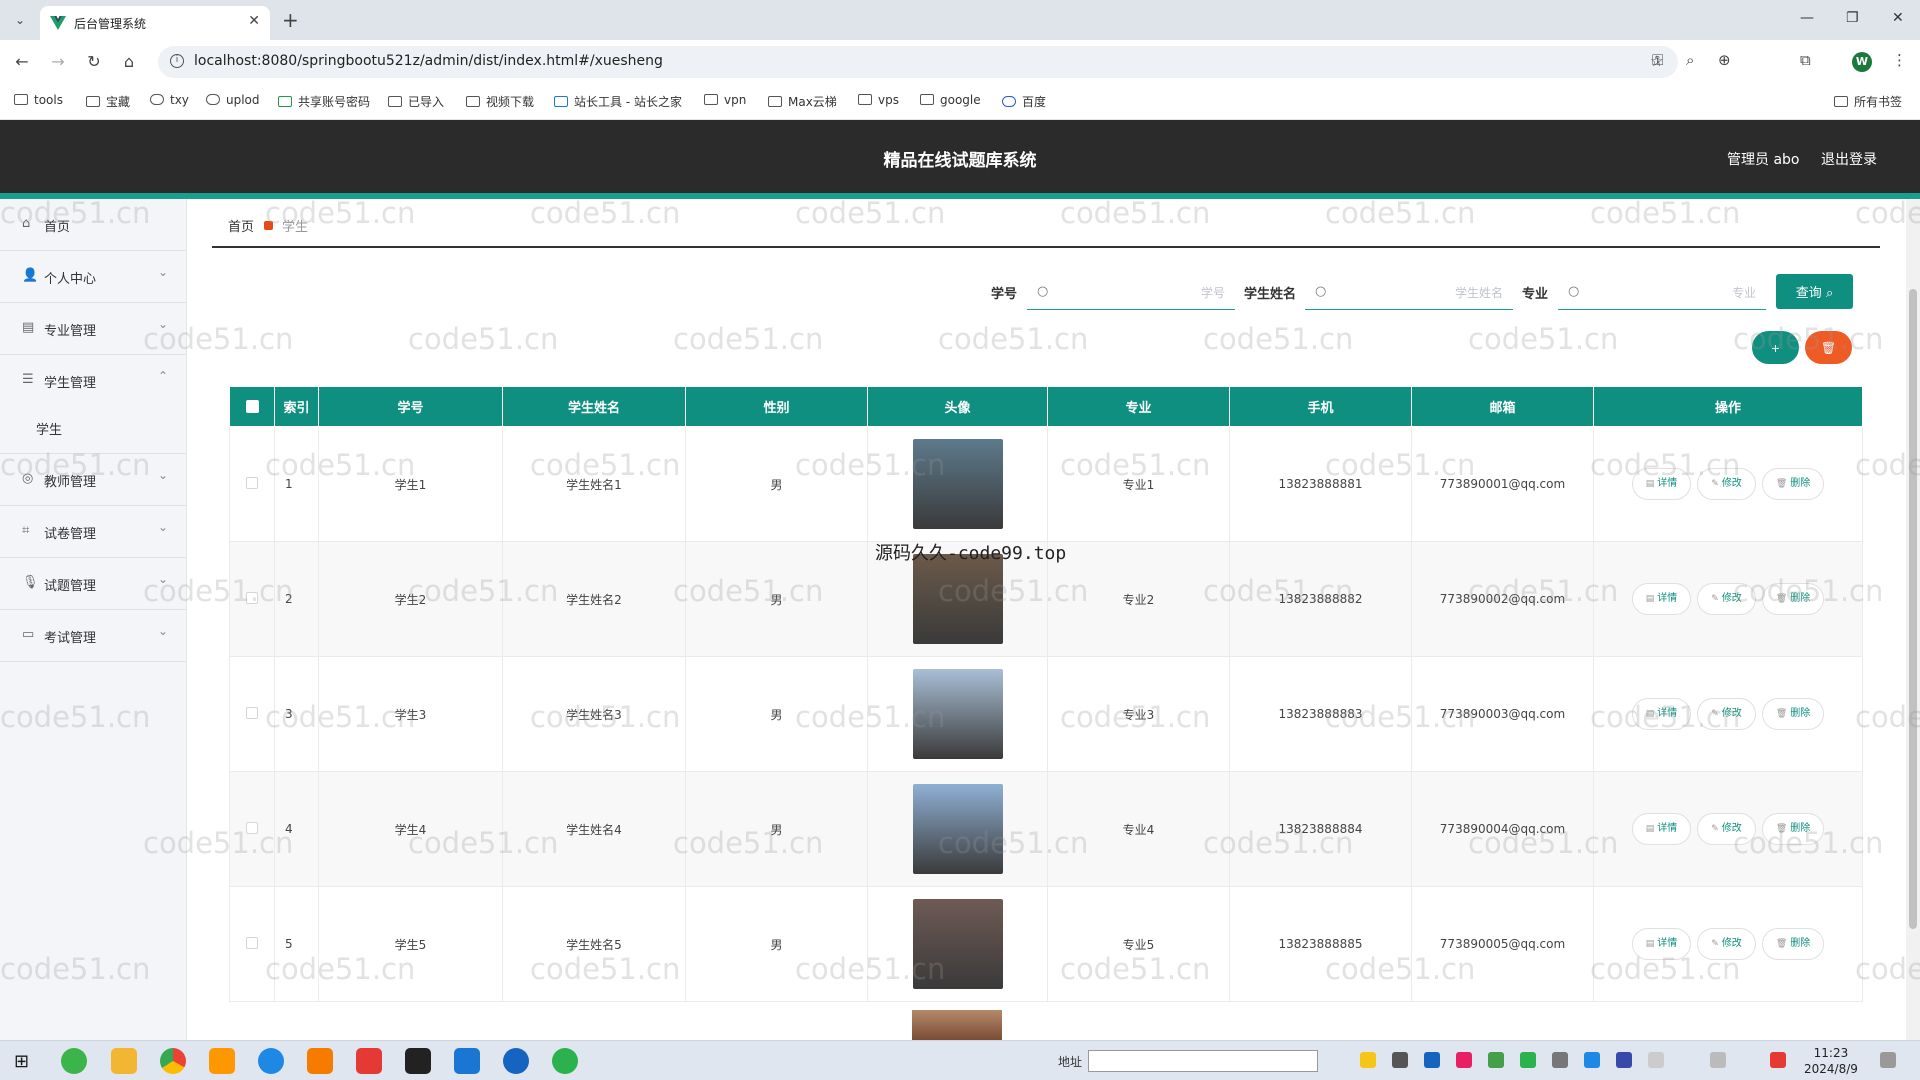 This screenshot has height=1080, width=1920. Describe the element at coordinates (38, 100) in the screenshot. I see `bookmark-item: tools` at that location.